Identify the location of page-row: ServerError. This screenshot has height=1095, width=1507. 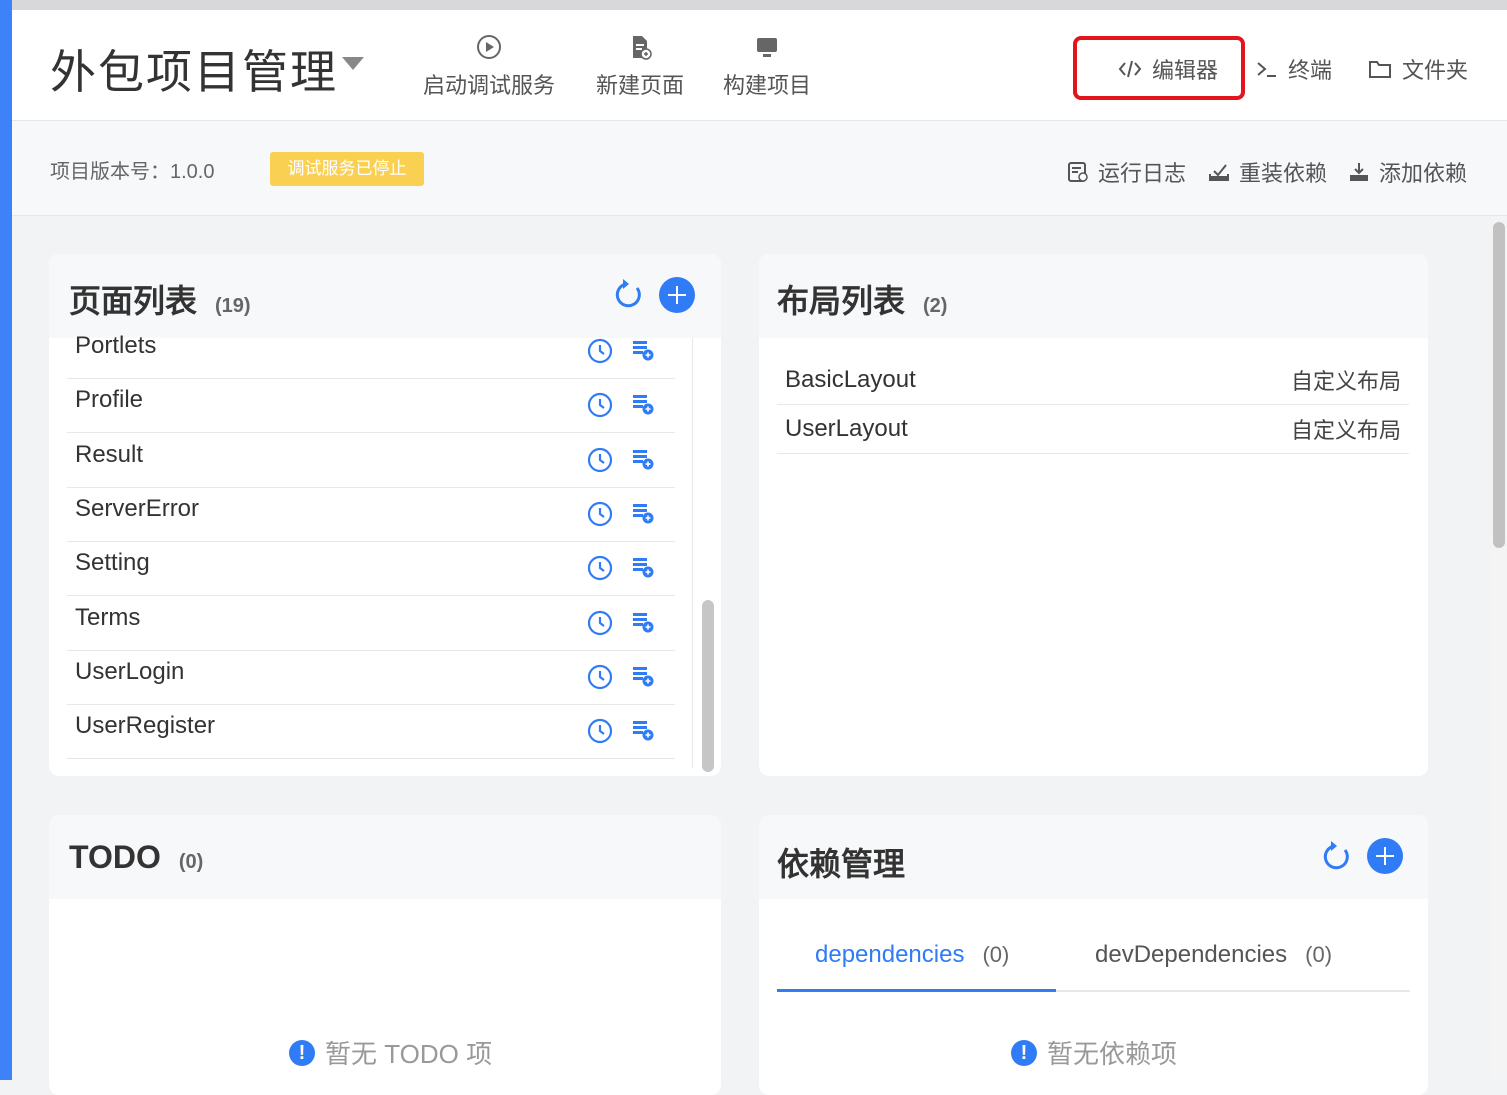
(371, 514).